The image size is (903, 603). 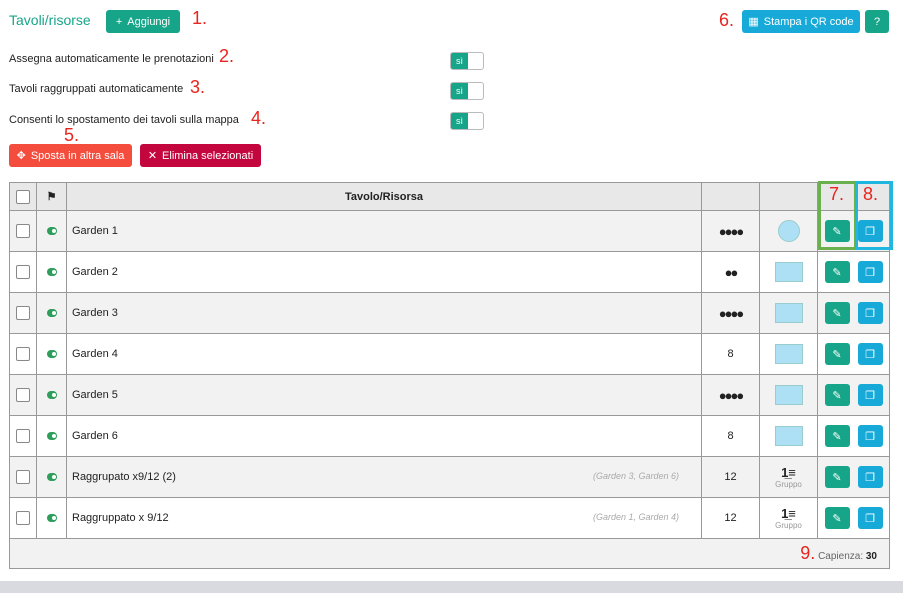 What do you see at coordinates (143, 21) in the screenshot?
I see `add-button: + Aggiungi` at bounding box center [143, 21].